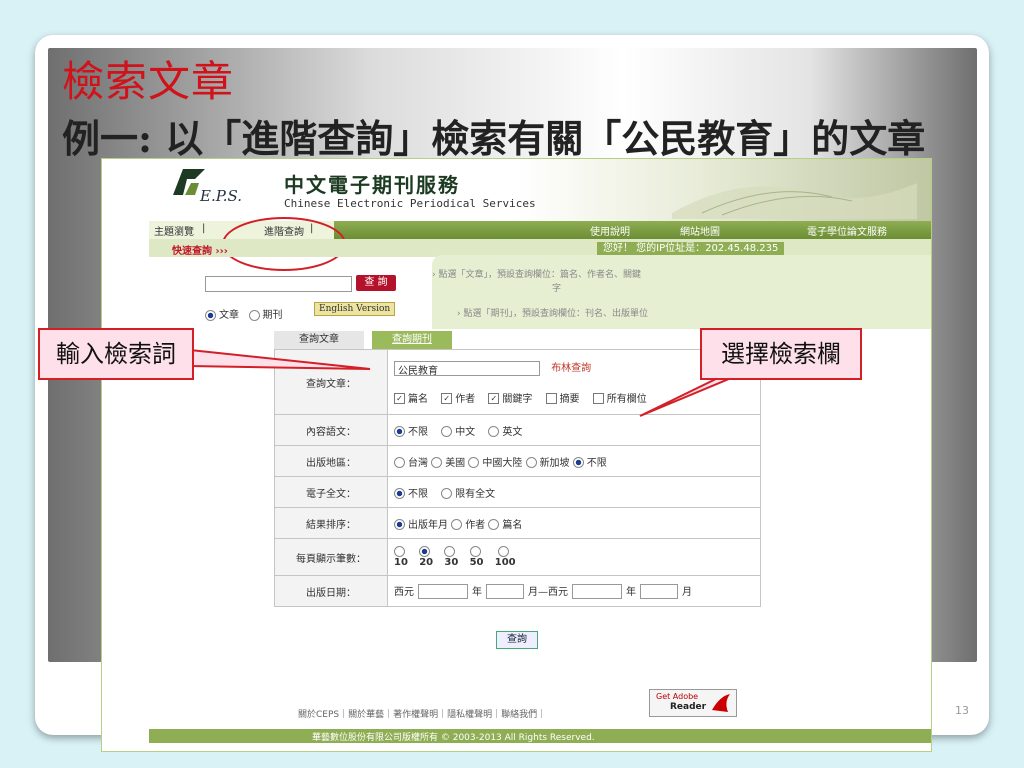 The image size is (1024, 768). Describe the element at coordinates (426, 563) in the screenshot. I see `perpage-20-label: 20` at that location.